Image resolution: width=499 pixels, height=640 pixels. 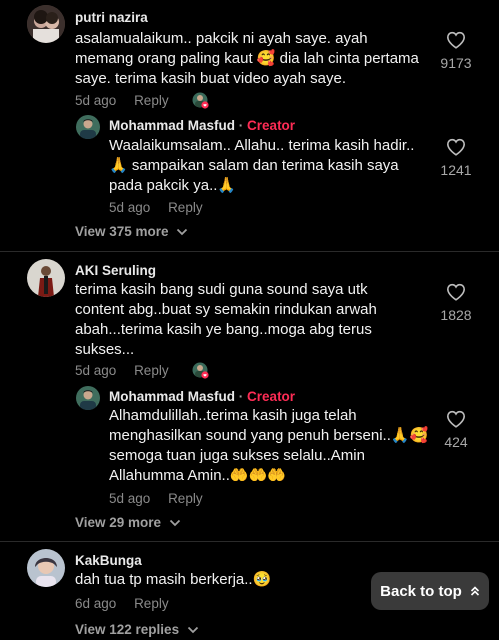 I want to click on like-button: 1828, so click(x=456, y=303).